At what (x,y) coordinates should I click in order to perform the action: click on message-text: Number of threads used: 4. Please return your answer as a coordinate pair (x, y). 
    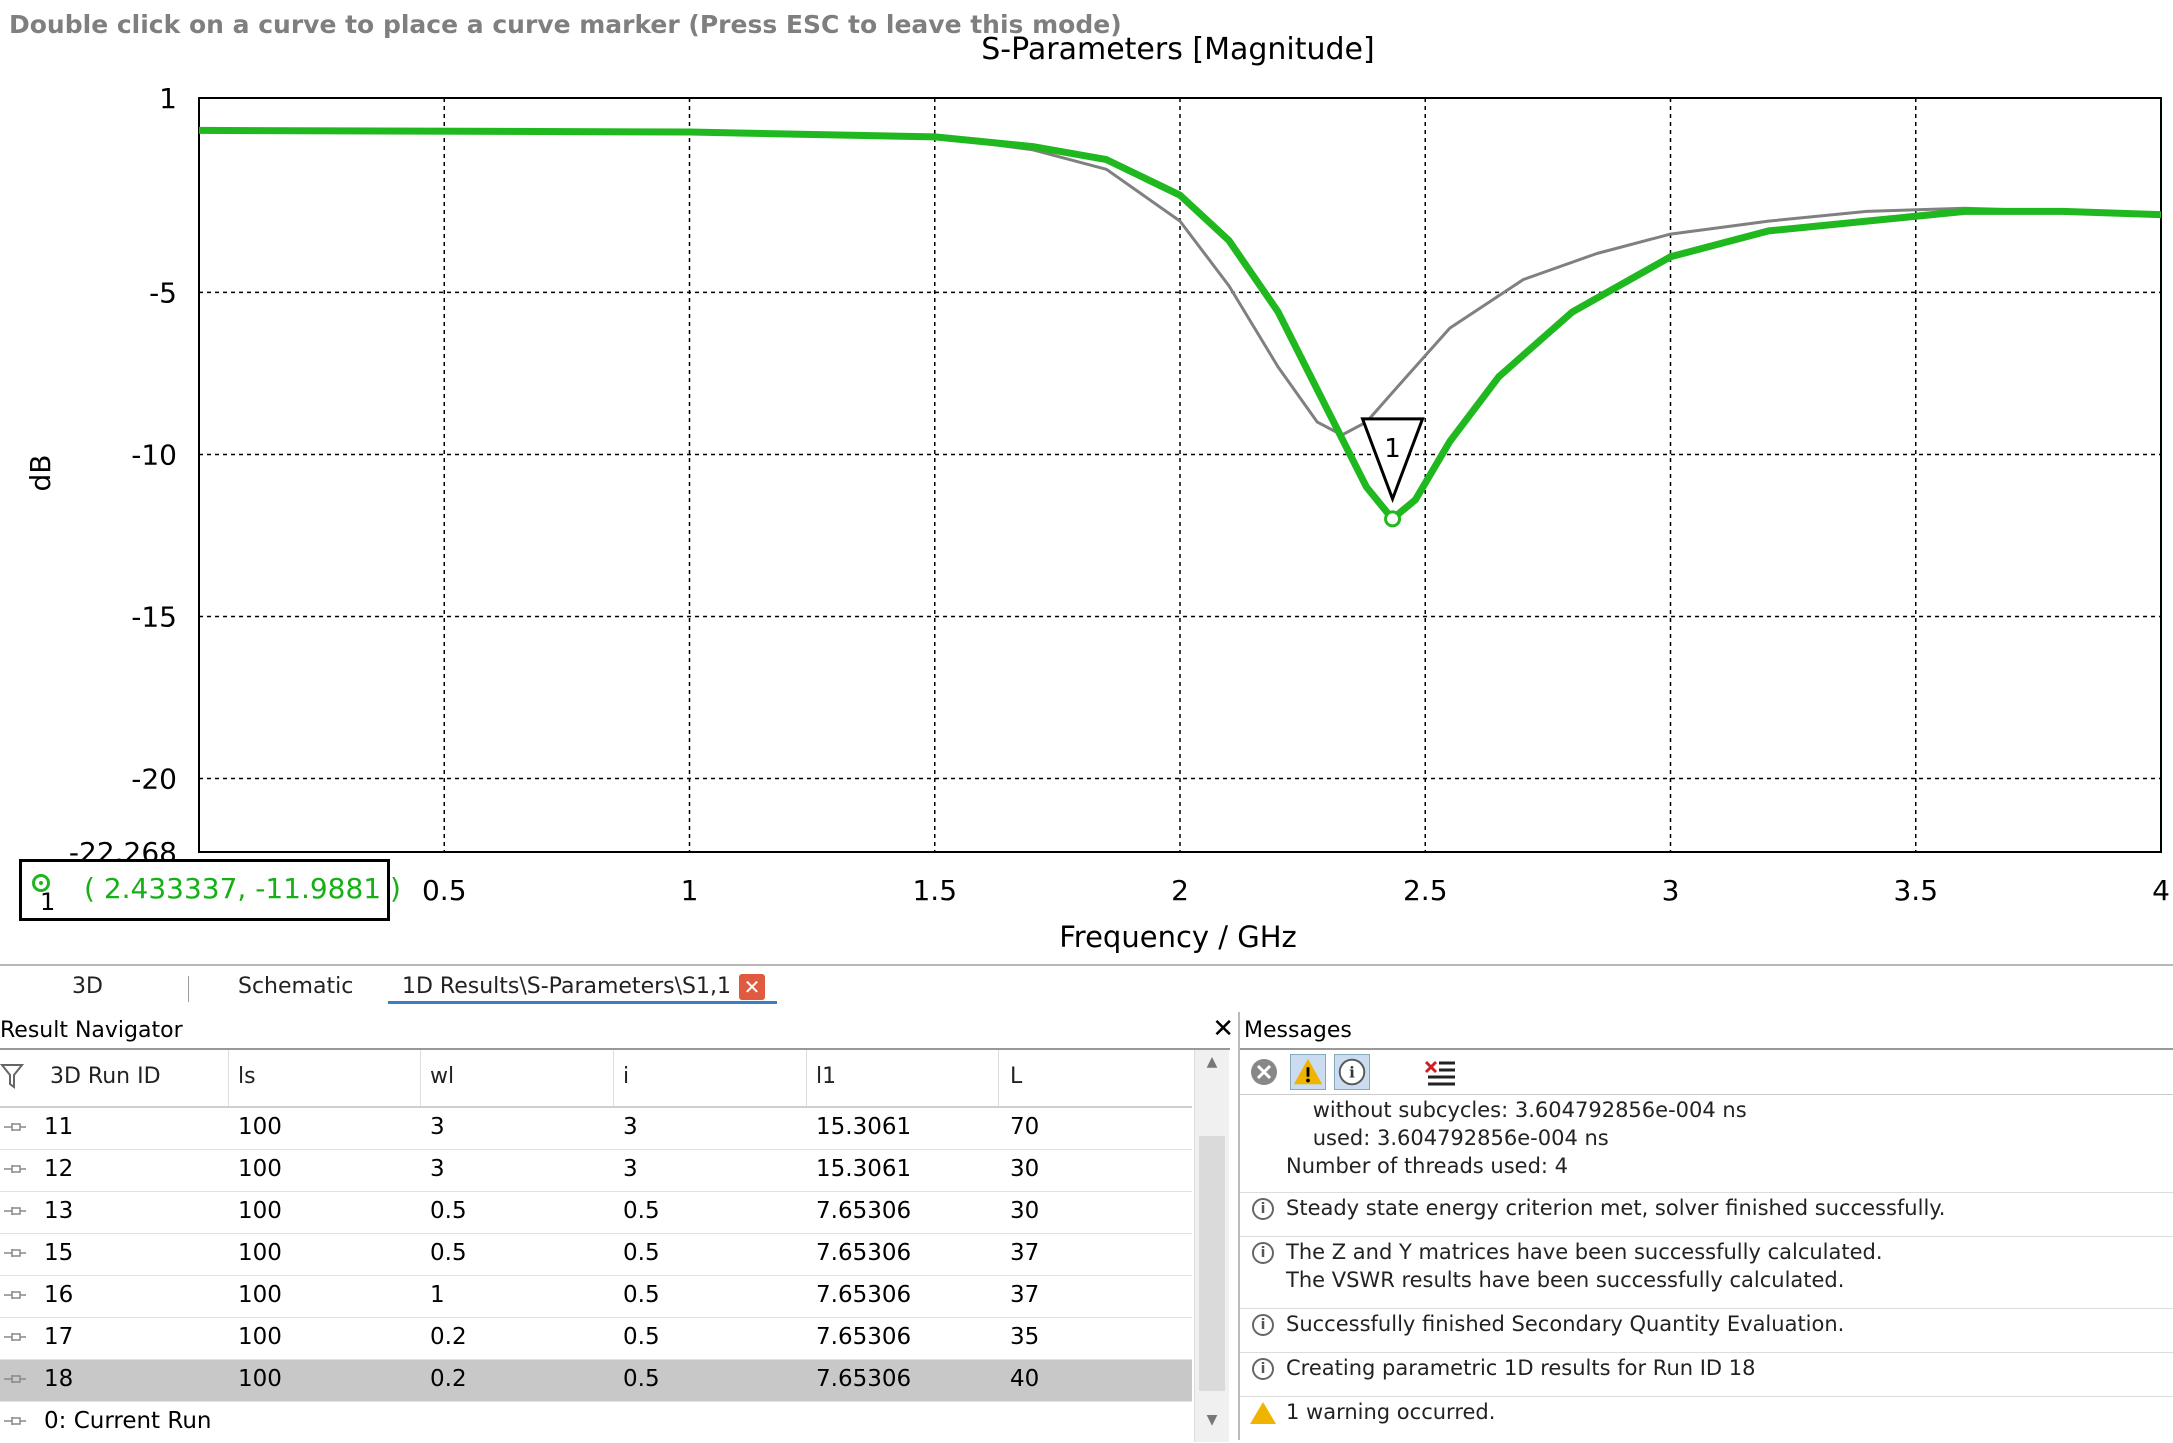
    Looking at the image, I should click on (1427, 1166).